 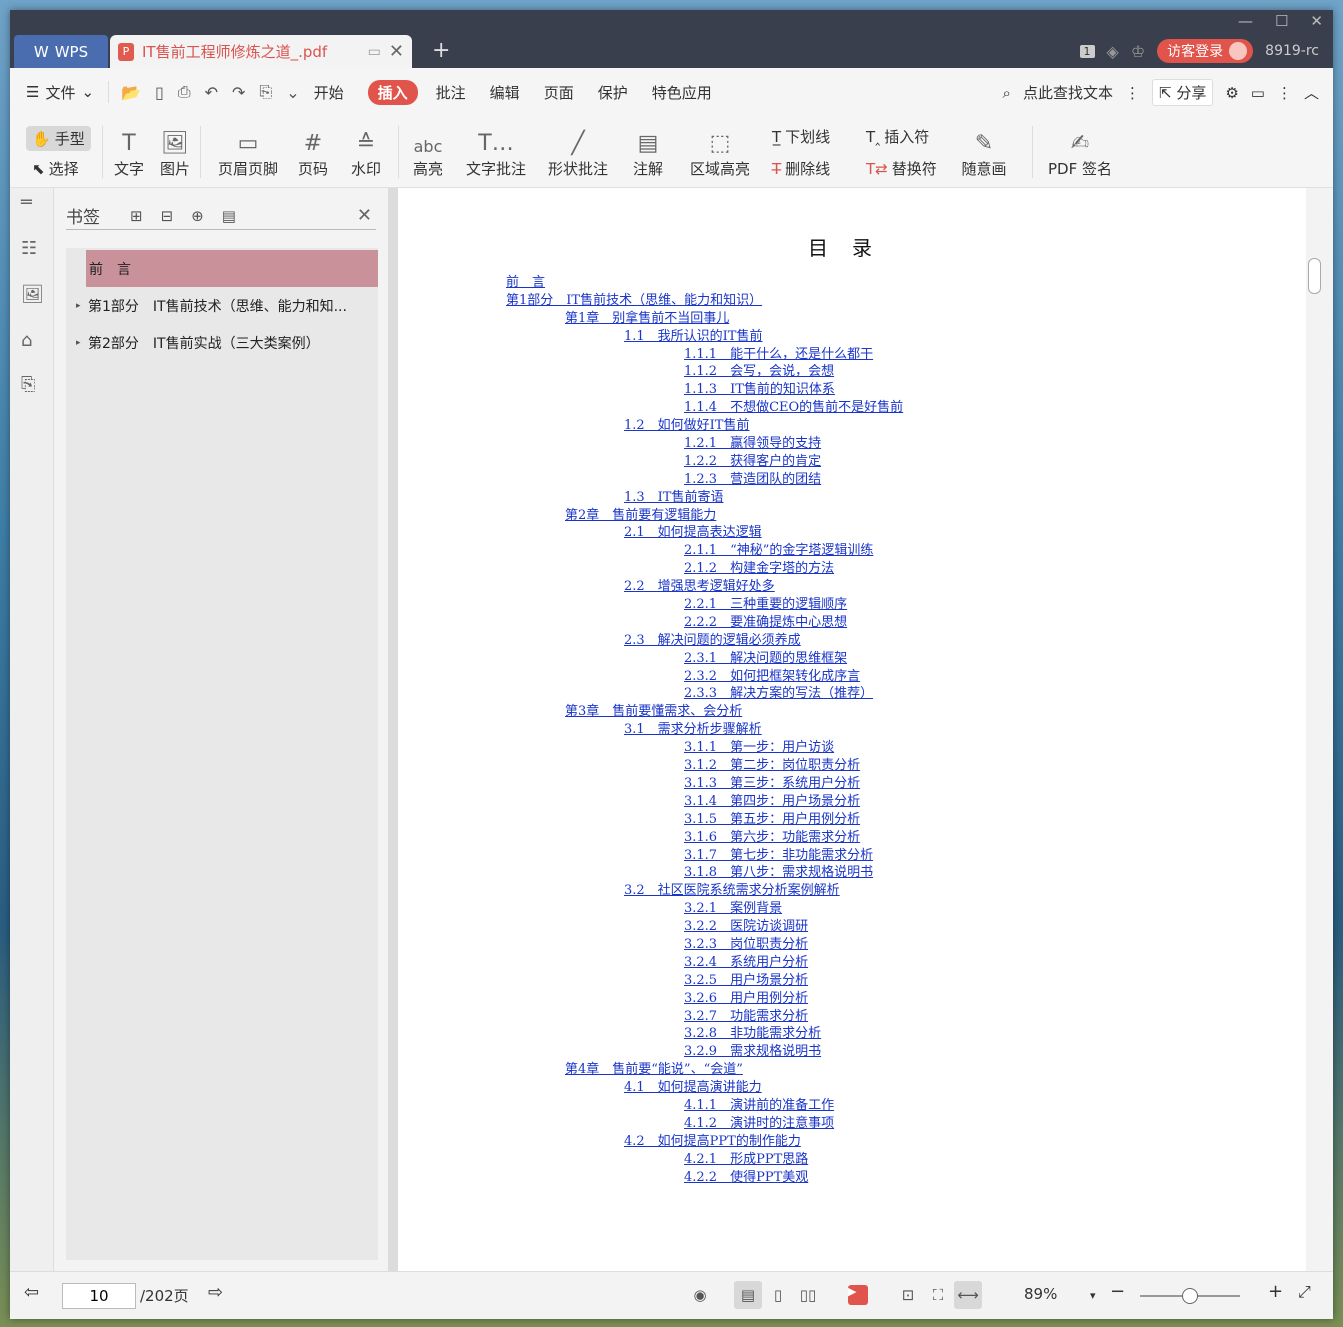 I want to click on pin-tab-icon: ▭, so click(x=374, y=52).